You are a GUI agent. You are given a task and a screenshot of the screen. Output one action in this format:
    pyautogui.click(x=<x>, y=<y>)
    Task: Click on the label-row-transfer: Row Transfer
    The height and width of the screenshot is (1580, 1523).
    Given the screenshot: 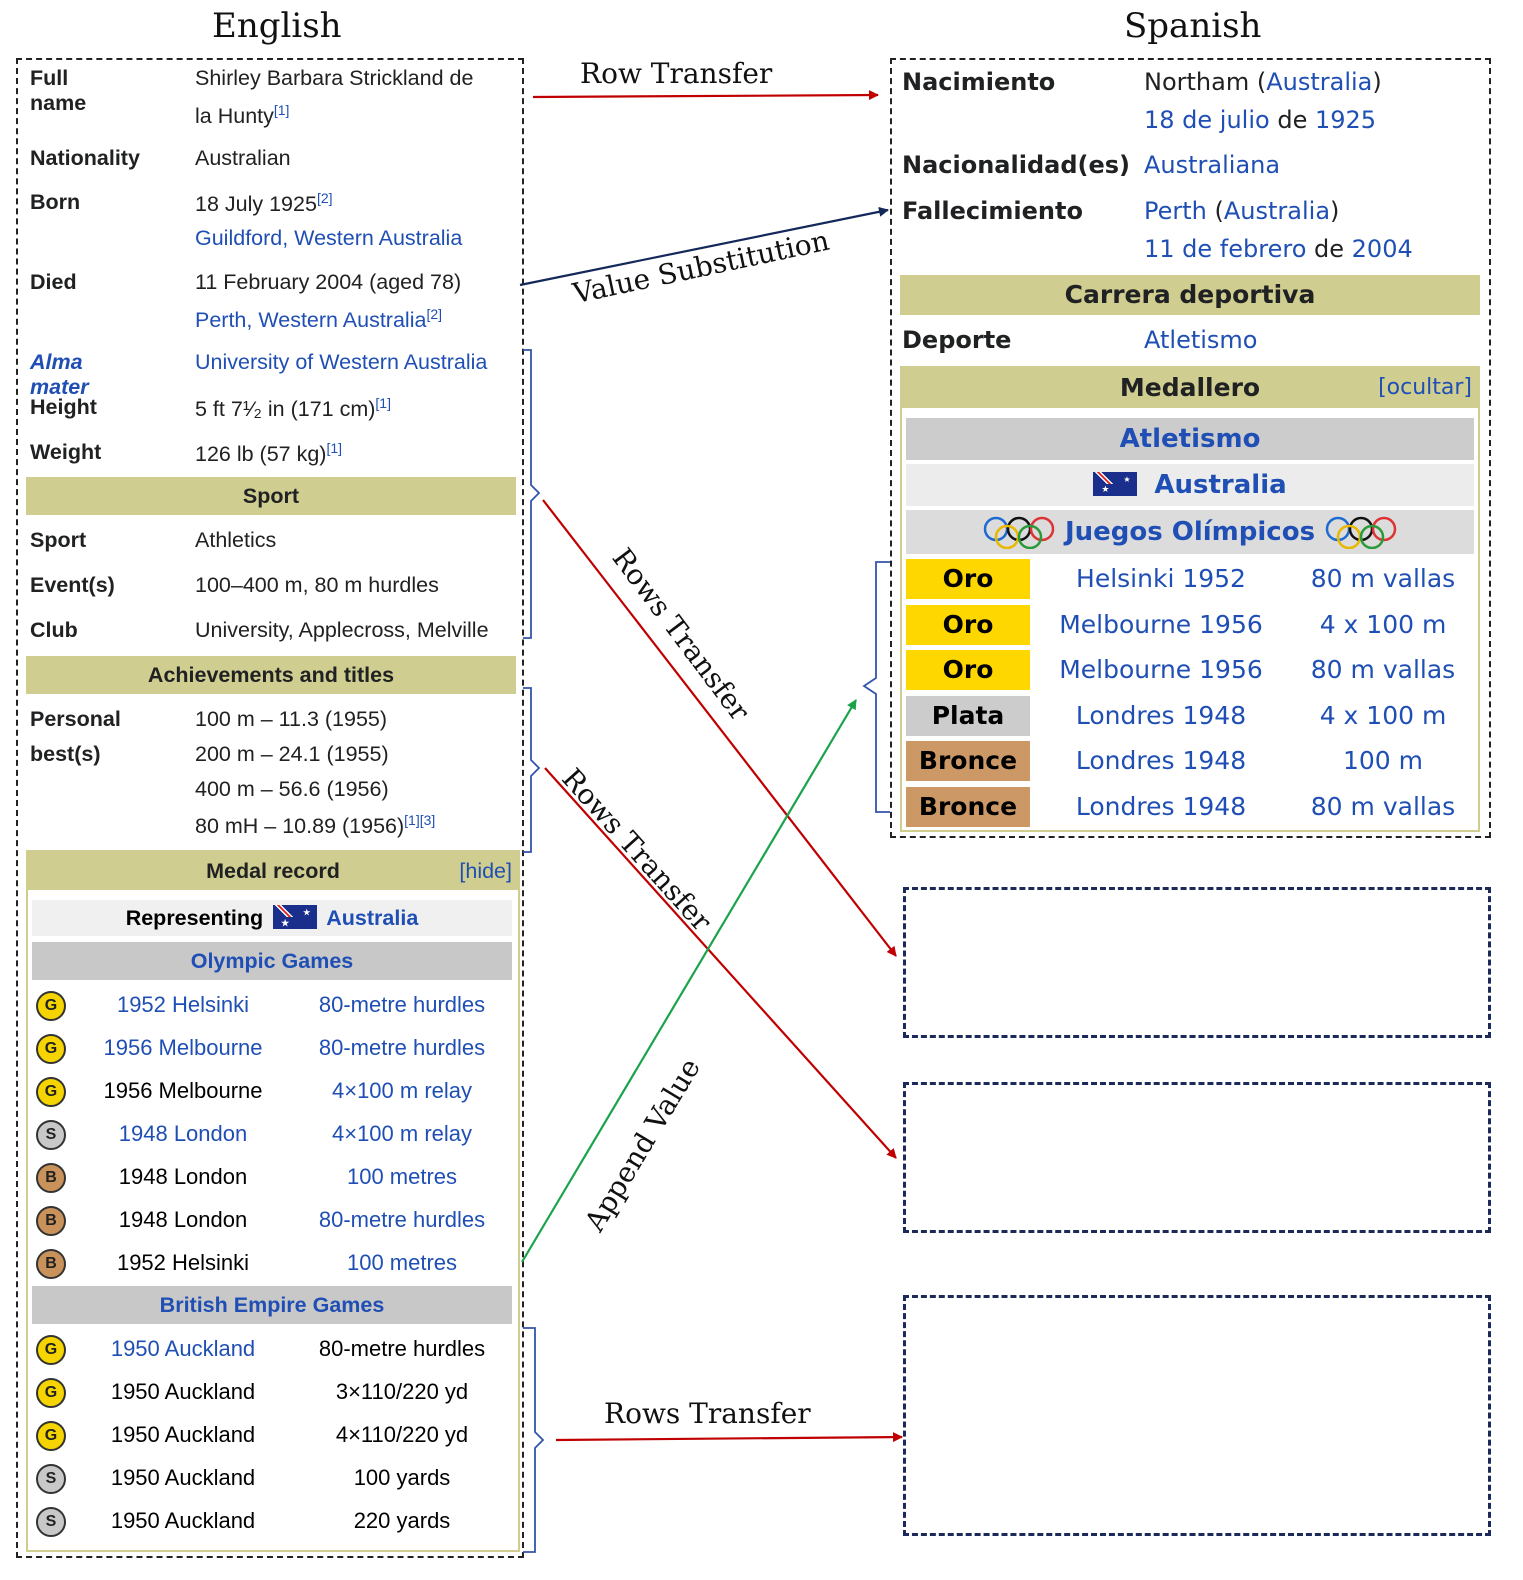 What is the action you would take?
    pyautogui.click(x=676, y=73)
    